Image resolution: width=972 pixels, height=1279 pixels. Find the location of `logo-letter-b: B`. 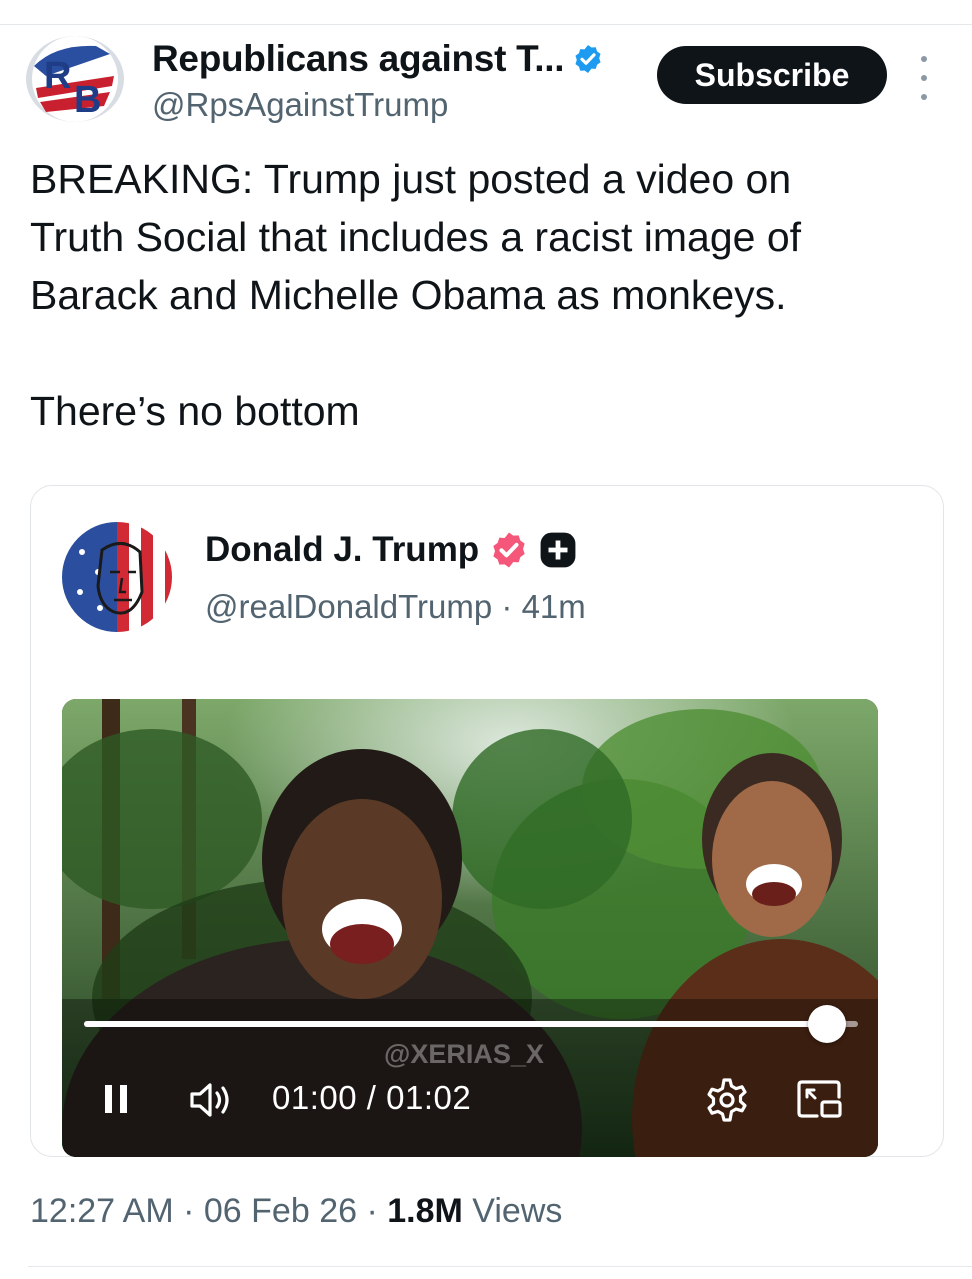

logo-letter-b: B is located at coordinates (87, 100).